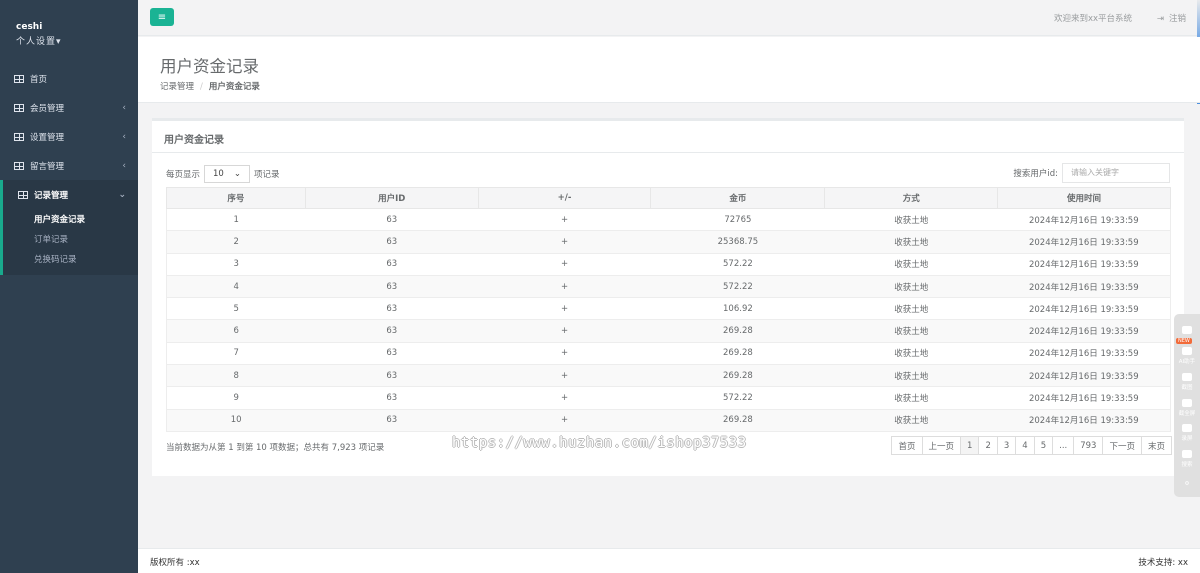 The image size is (1200, 573). Describe the element at coordinates (237, 174) in the screenshot. I see `chevron-down-icon: ⌄` at that location.